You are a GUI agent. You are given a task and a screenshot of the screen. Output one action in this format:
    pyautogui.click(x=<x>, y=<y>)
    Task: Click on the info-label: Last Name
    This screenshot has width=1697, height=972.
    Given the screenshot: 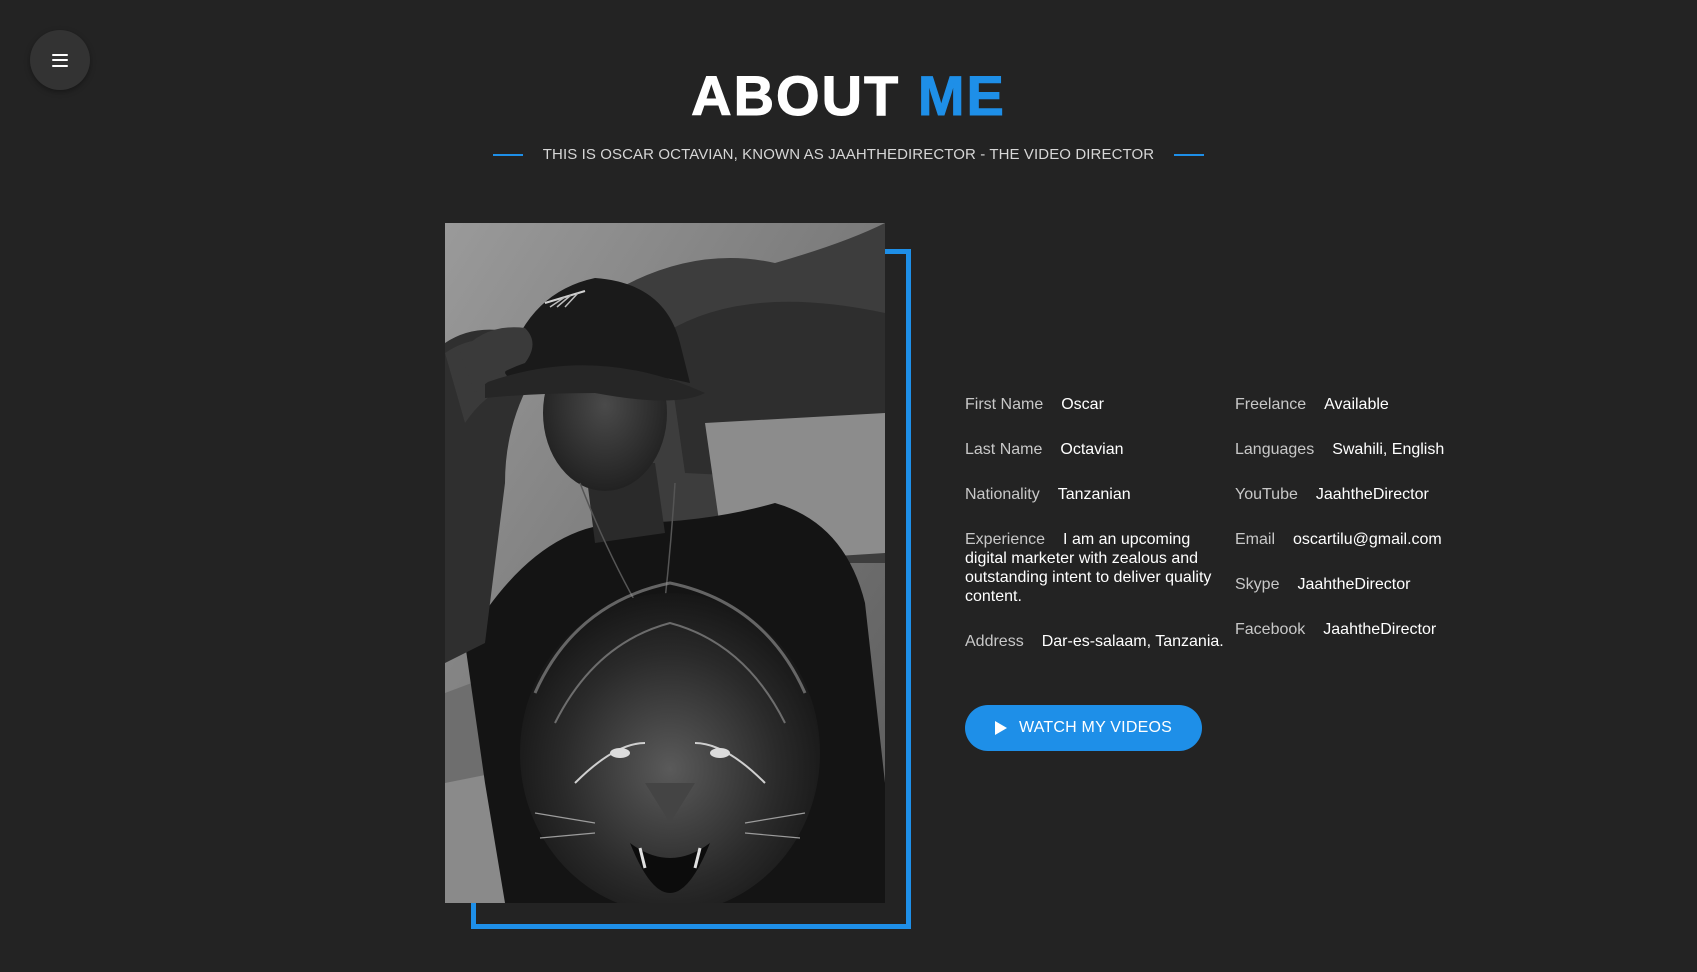 What is the action you would take?
    pyautogui.click(x=1004, y=449)
    